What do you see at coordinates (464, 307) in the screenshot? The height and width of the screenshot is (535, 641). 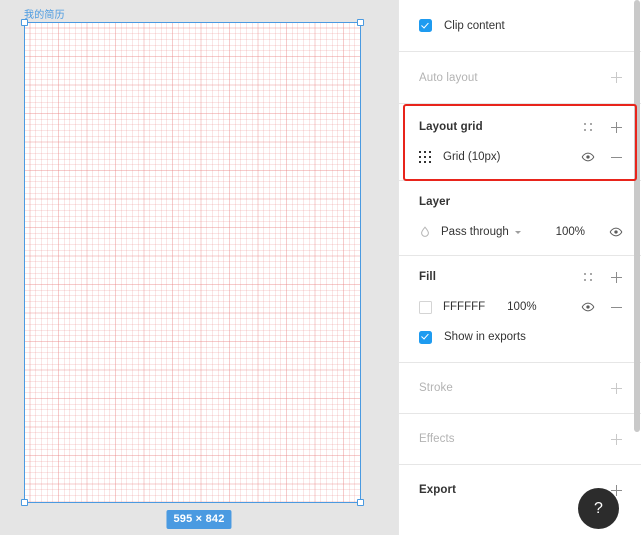 I see `fill-hex-value: FFFFFF` at bounding box center [464, 307].